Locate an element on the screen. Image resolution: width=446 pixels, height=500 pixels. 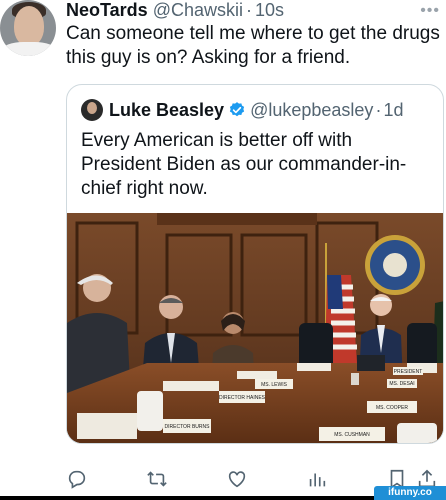
watermark-logo: ifunny.co is located at coordinates (410, 493).